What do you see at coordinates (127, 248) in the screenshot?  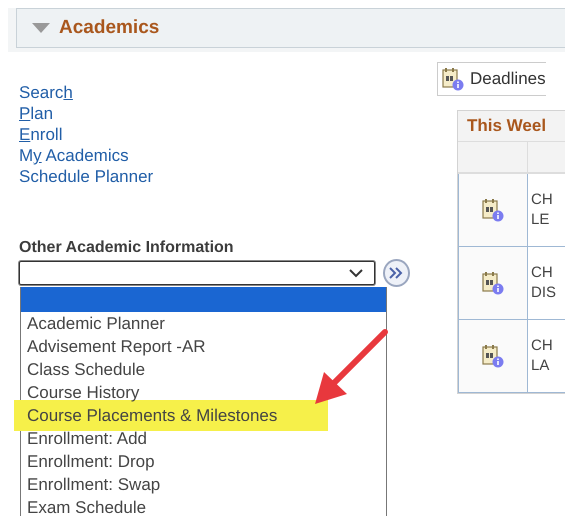 I see `field-label: Other Academic Information` at bounding box center [127, 248].